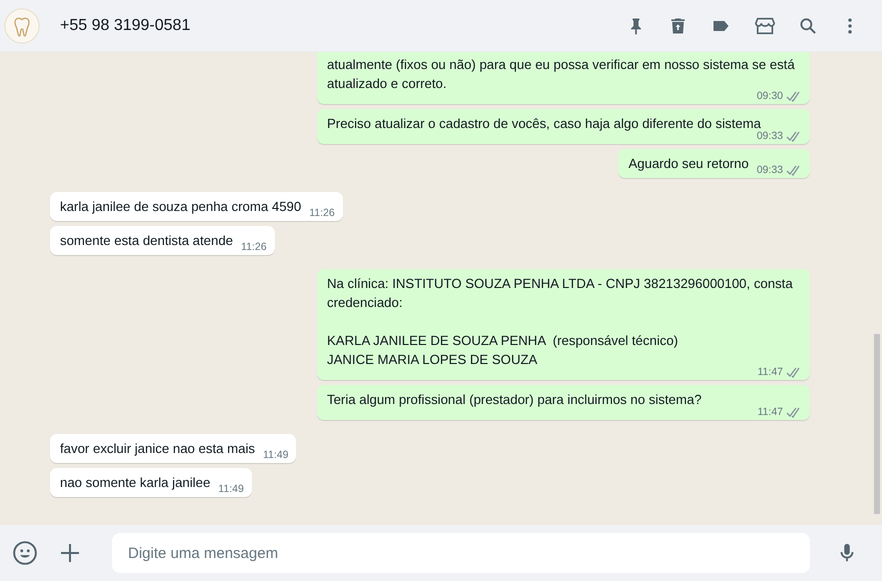  Describe the element at coordinates (544, 123) in the screenshot. I see `message-text: Preciso atualizar o cadastro de vocês, caso haja algo diferente do sistema` at that location.